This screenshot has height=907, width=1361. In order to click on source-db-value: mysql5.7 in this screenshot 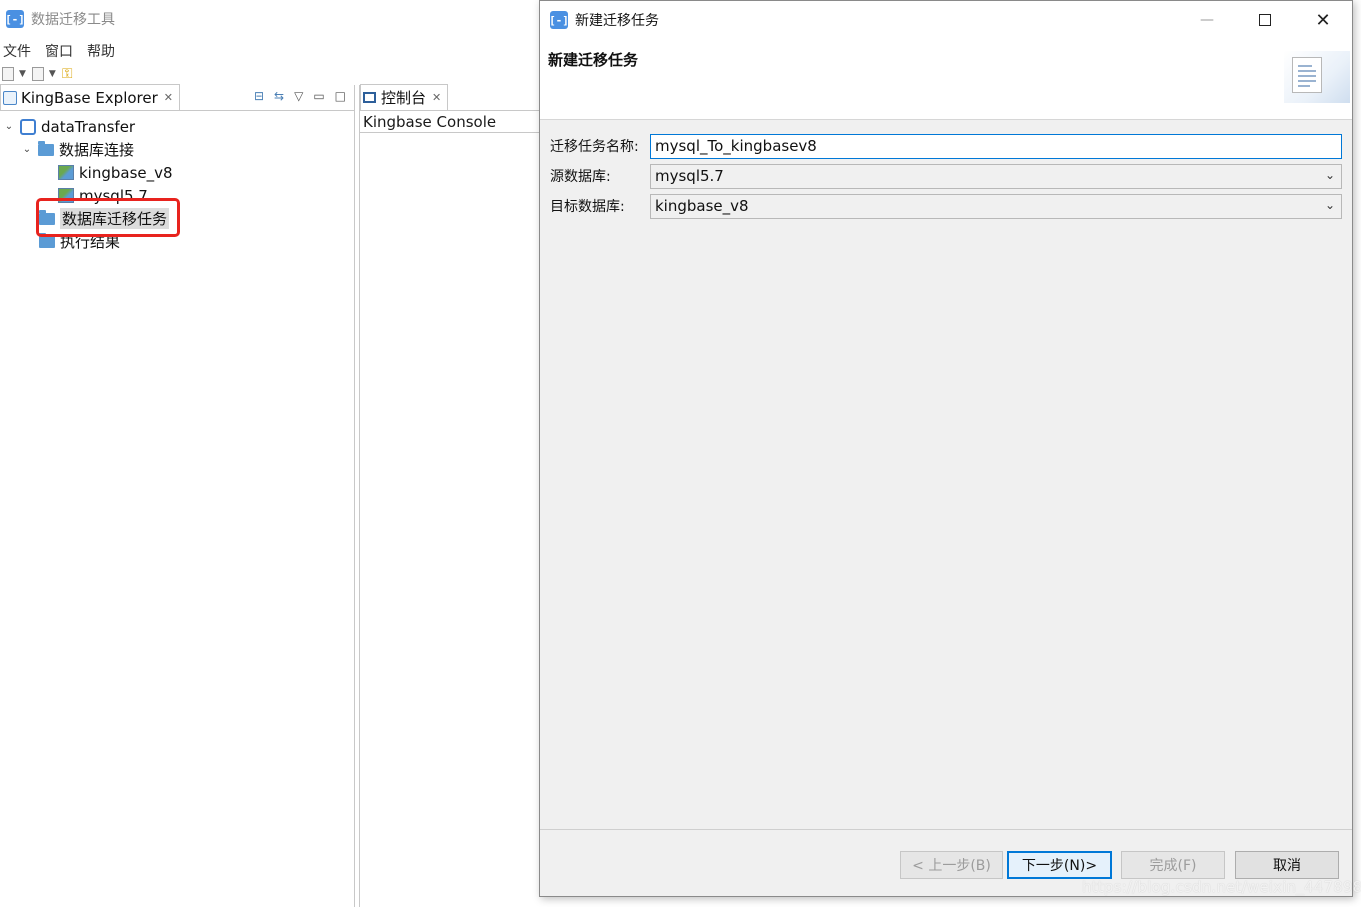, I will do `click(689, 176)`.